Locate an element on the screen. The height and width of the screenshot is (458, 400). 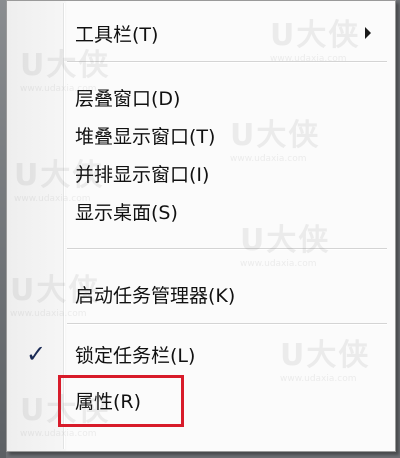
checkmark-icon: ✓ is located at coordinates (36, 354).